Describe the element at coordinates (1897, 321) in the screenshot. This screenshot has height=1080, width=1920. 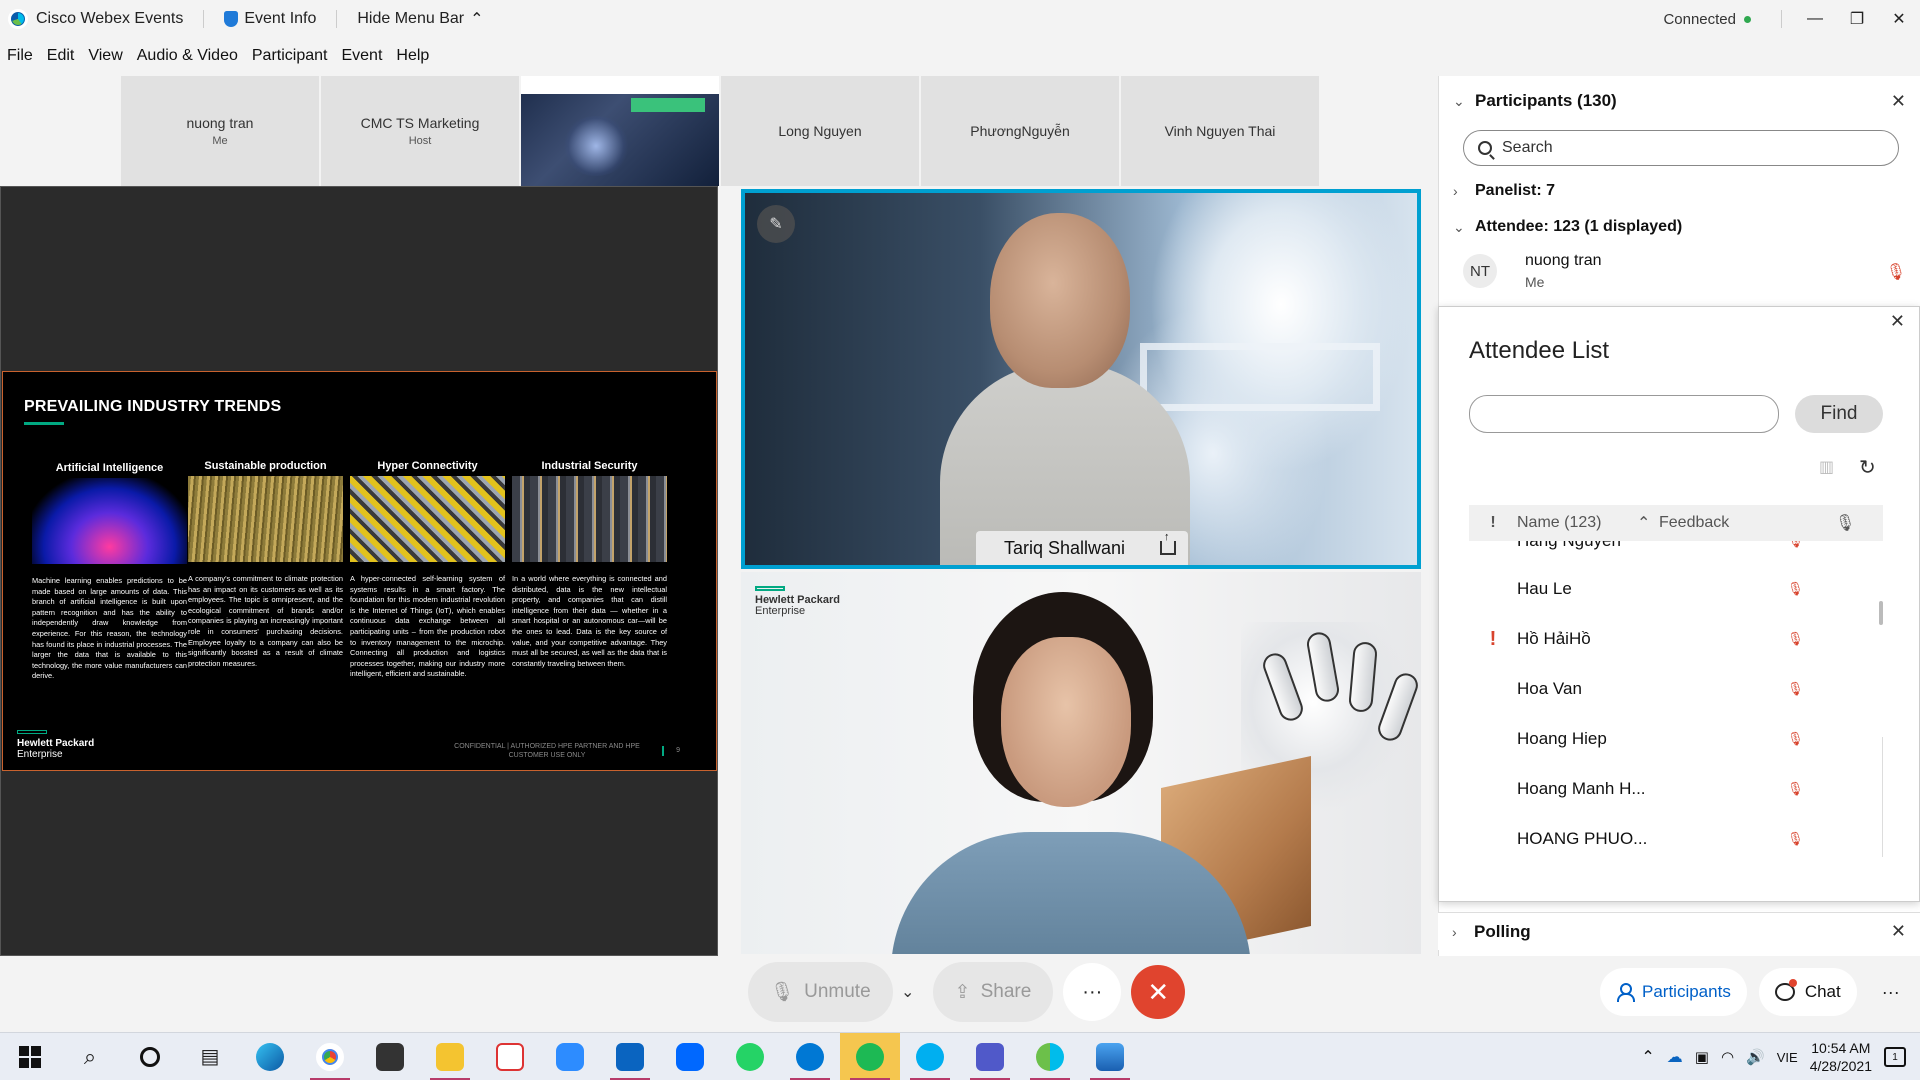
I see `close-dialog-button: ✕` at that location.